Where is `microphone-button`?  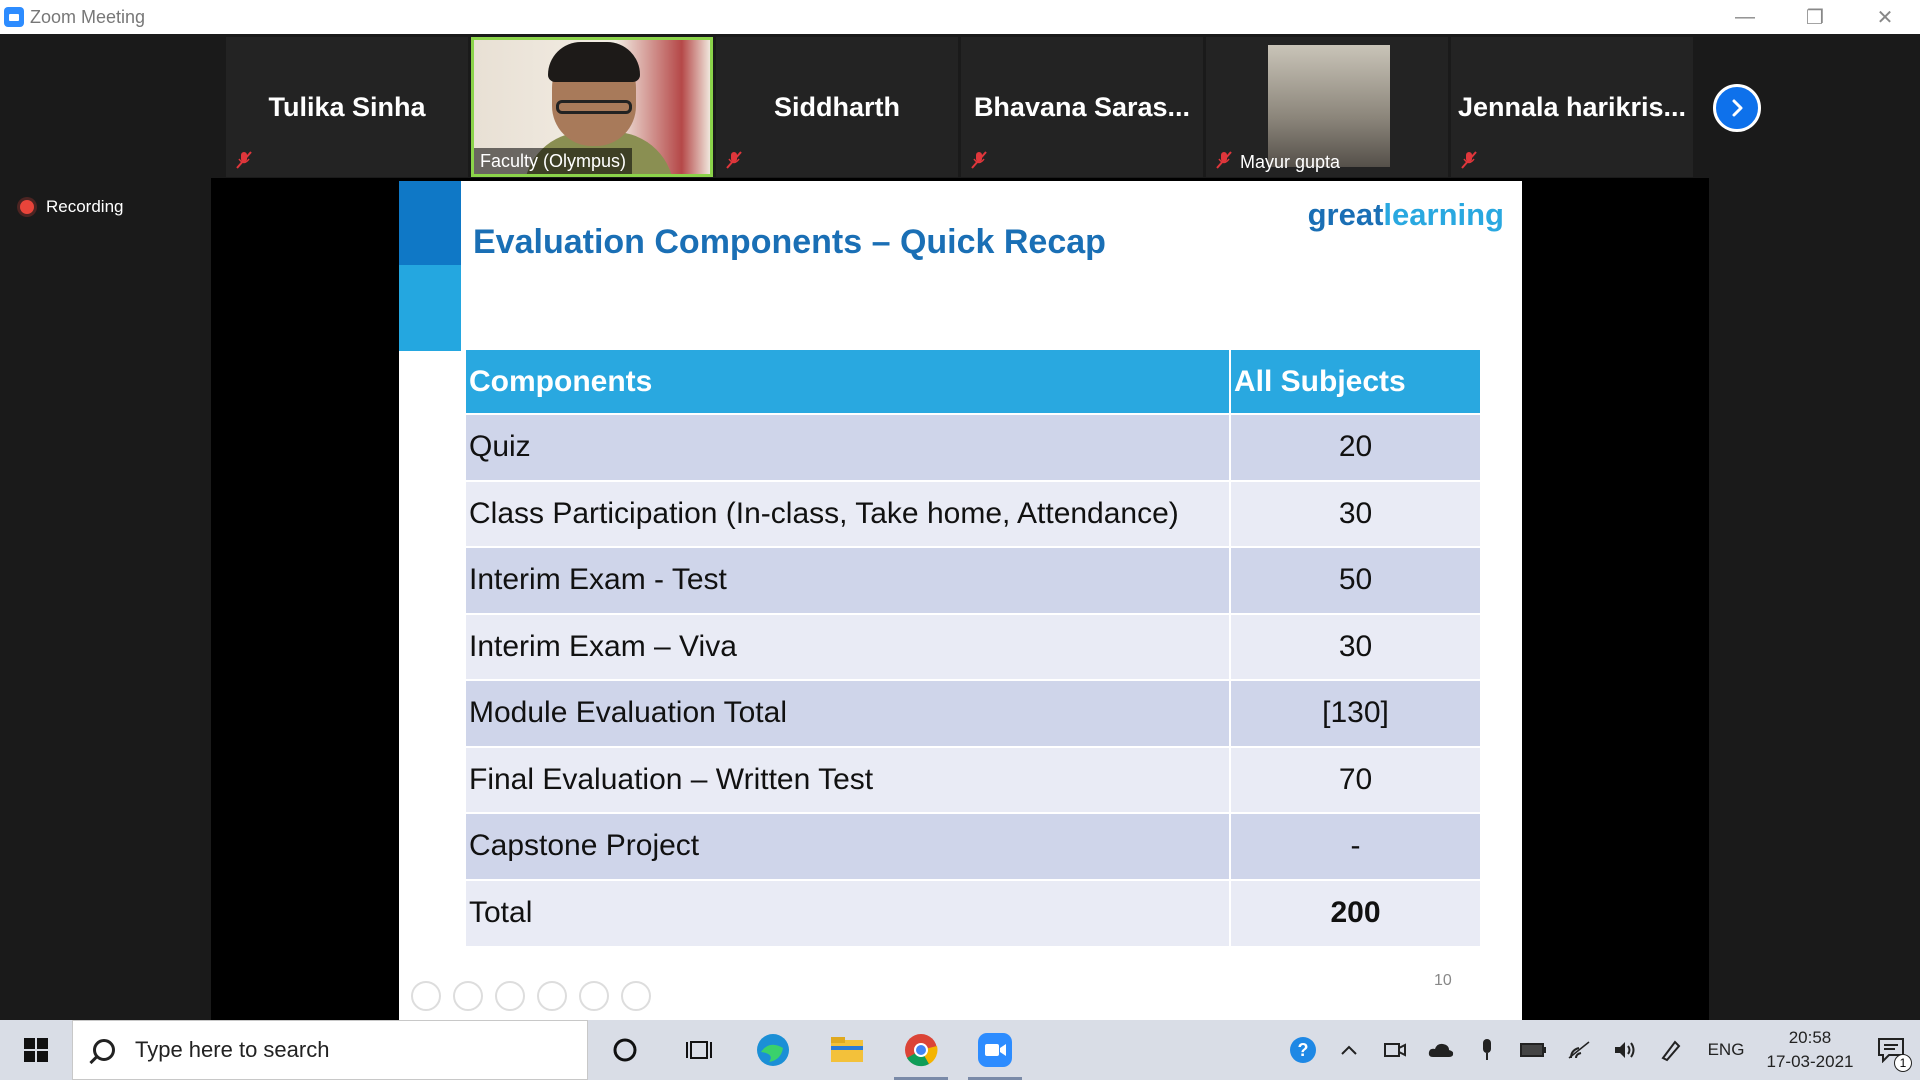
microphone-button is located at coordinates (1487, 1050).